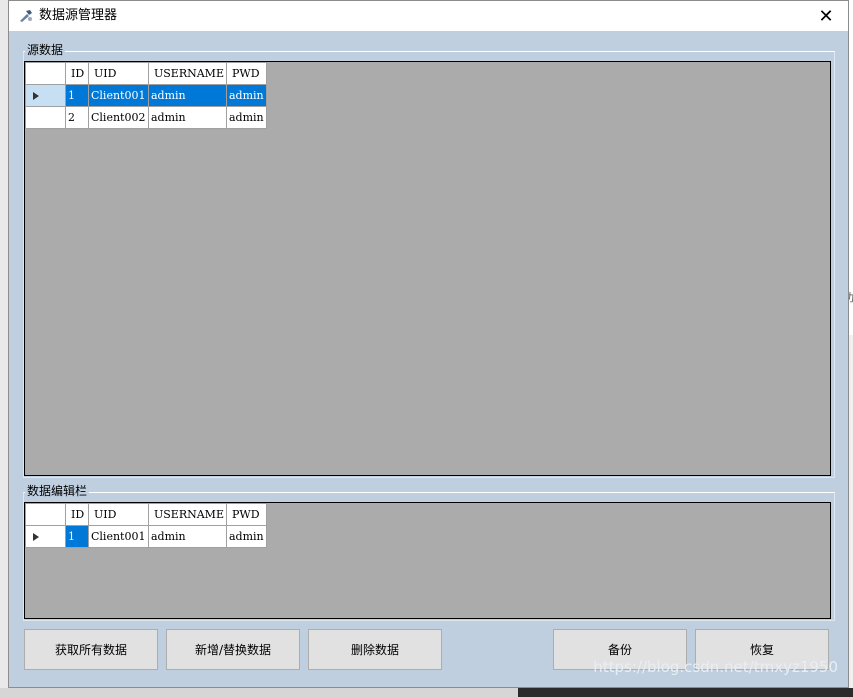 The width and height of the screenshot is (853, 697). I want to click on app-icon, so click(26, 16).